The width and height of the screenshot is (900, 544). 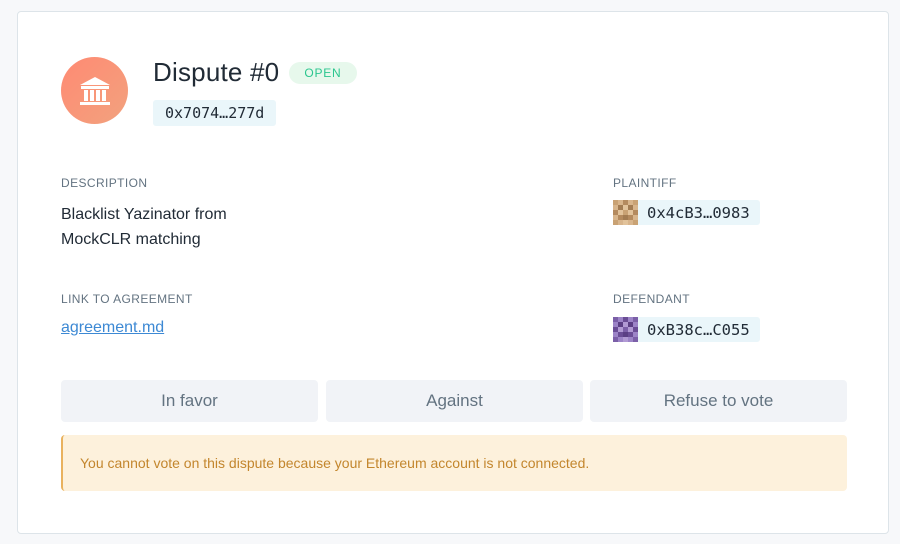 What do you see at coordinates (718, 401) in the screenshot?
I see `refuse-to-vote-button: Refuse to vote` at bounding box center [718, 401].